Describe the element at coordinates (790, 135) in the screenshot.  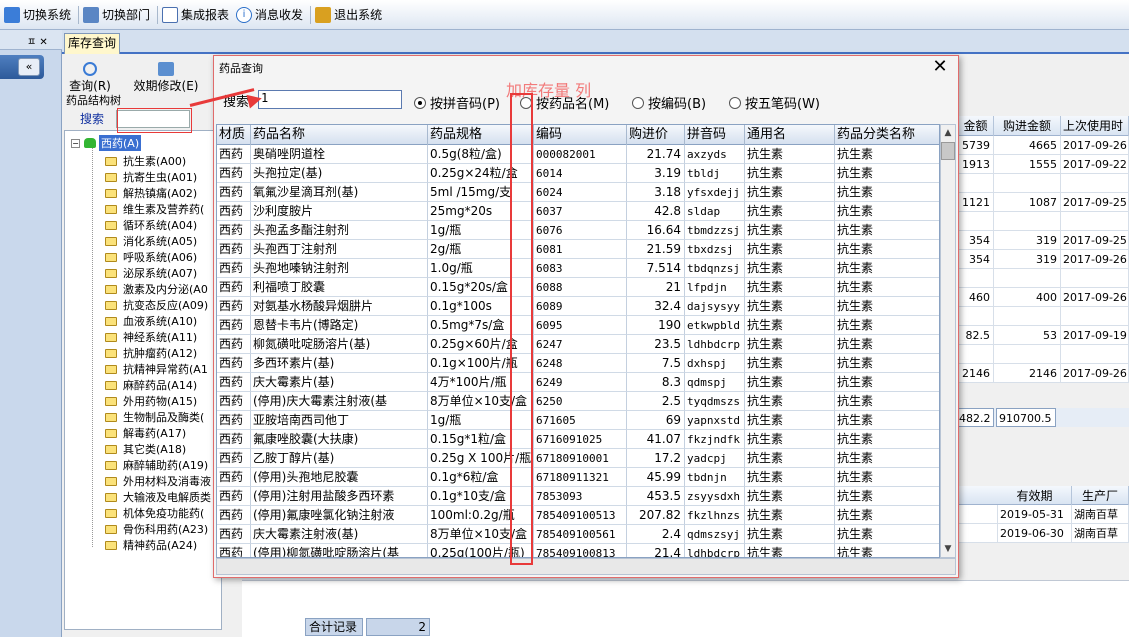
I see `column-header: 通用名` at that location.